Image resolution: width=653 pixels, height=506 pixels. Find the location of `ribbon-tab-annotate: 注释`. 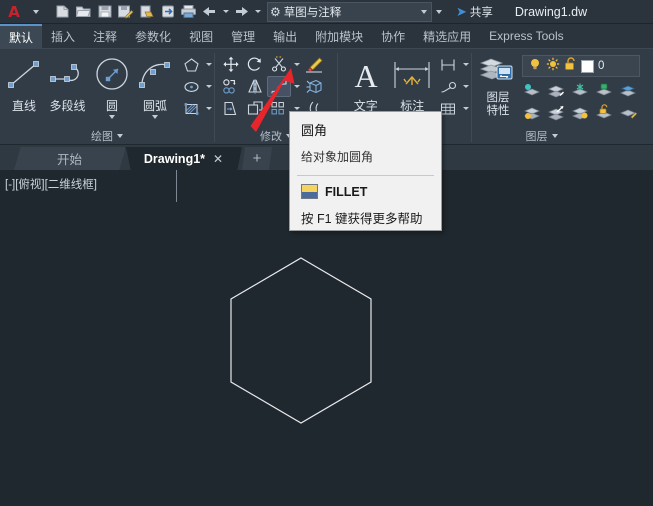

ribbon-tab-annotate: 注释 is located at coordinates (105, 36).